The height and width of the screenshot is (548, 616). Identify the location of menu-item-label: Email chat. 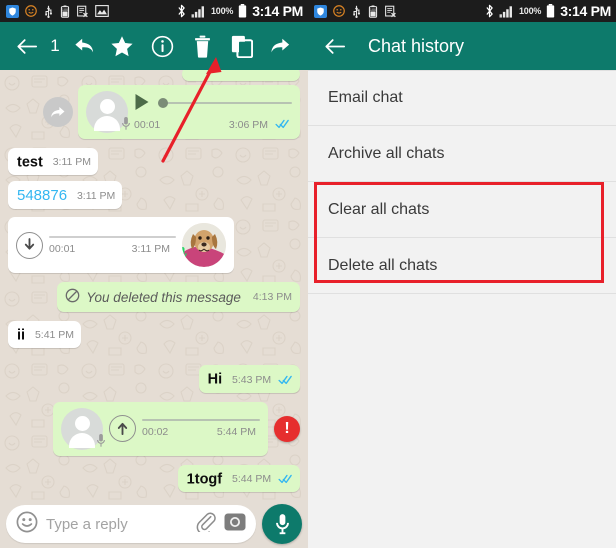
(365, 97).